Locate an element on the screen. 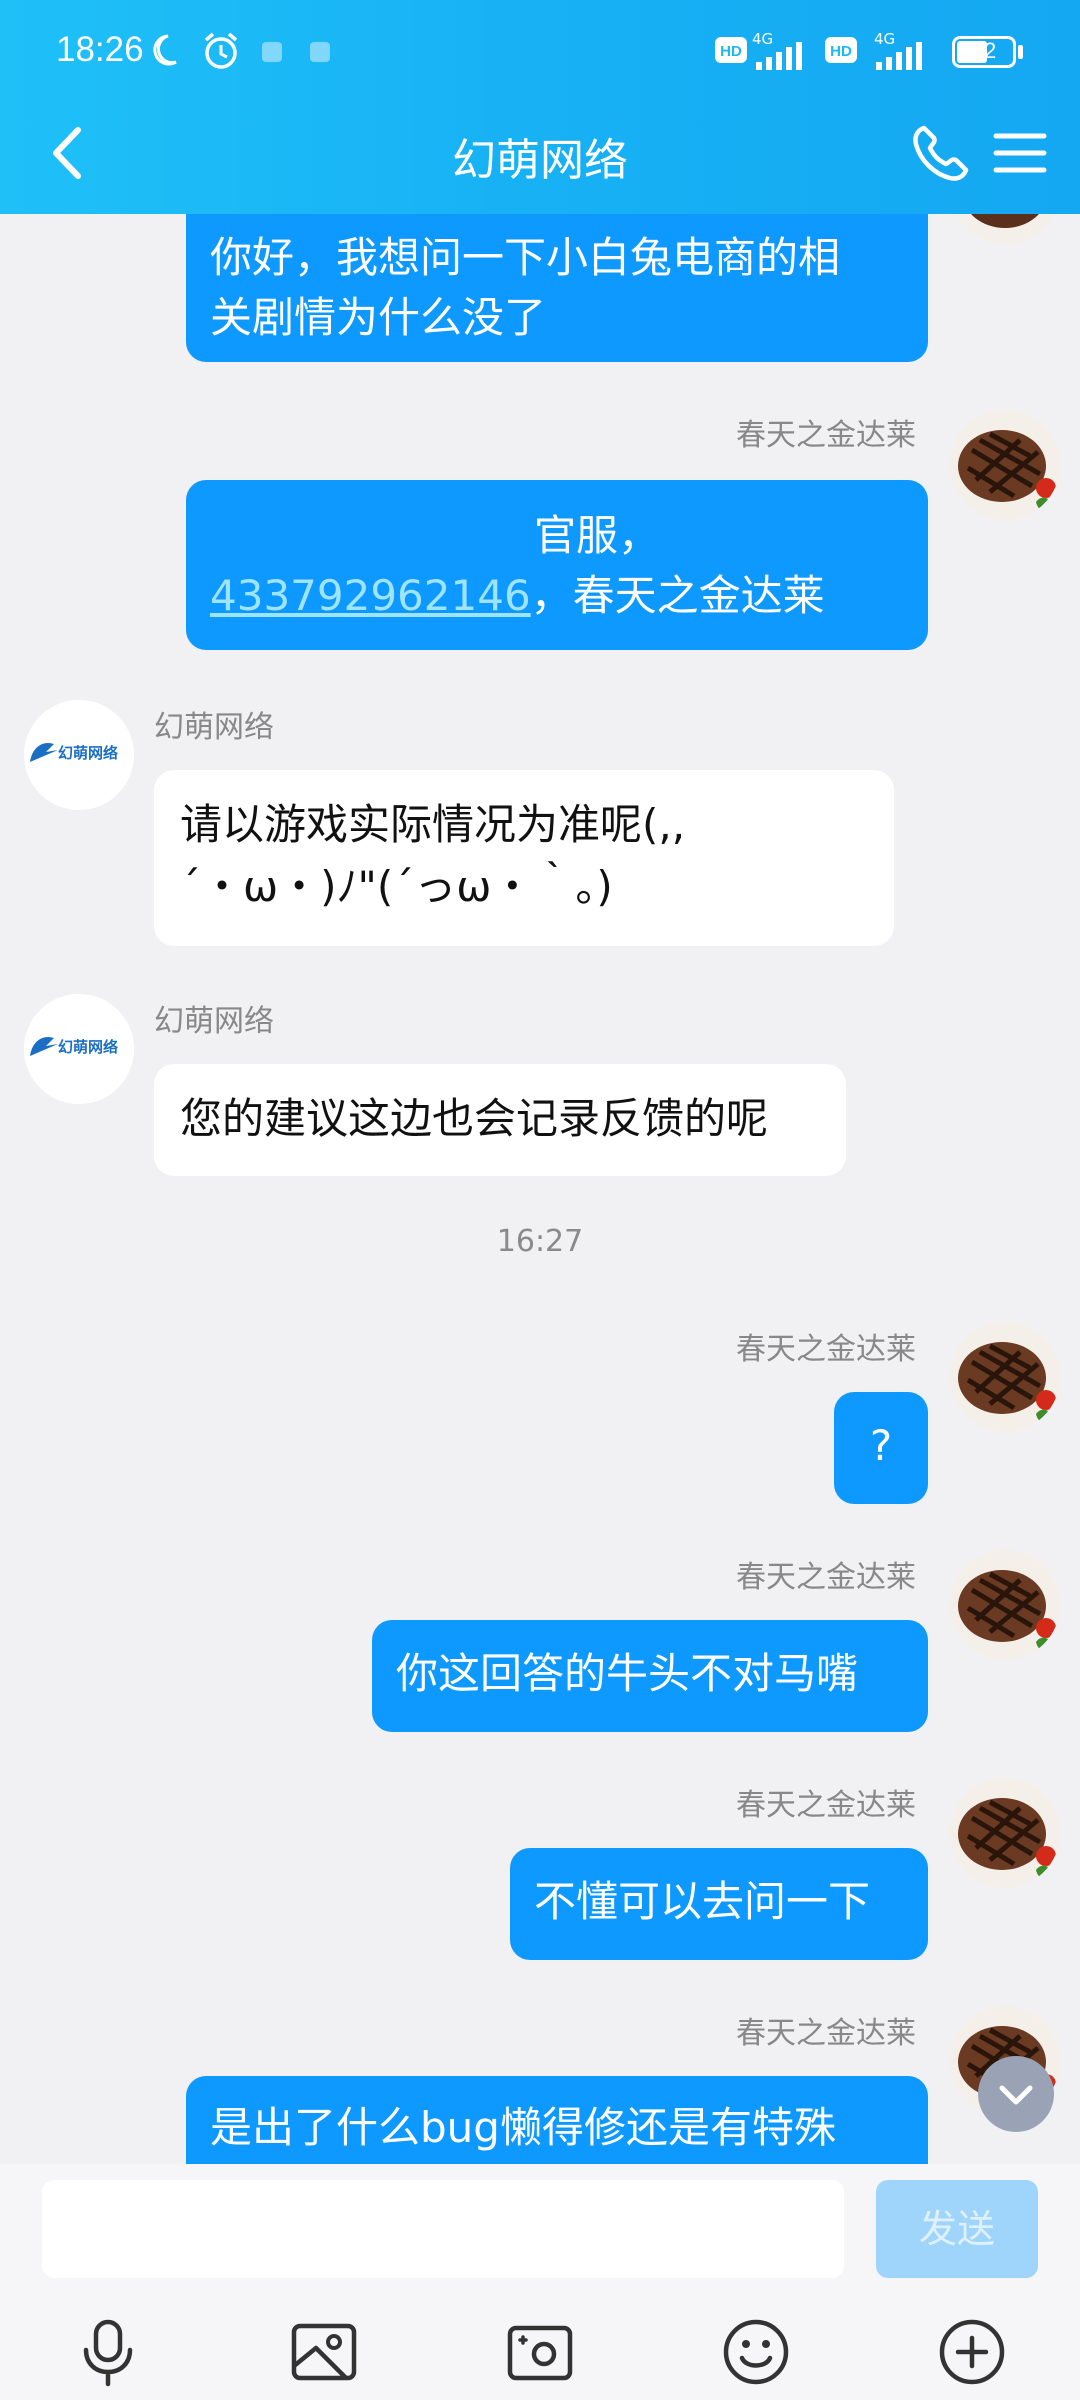  moon-icon is located at coordinates (165, 50).